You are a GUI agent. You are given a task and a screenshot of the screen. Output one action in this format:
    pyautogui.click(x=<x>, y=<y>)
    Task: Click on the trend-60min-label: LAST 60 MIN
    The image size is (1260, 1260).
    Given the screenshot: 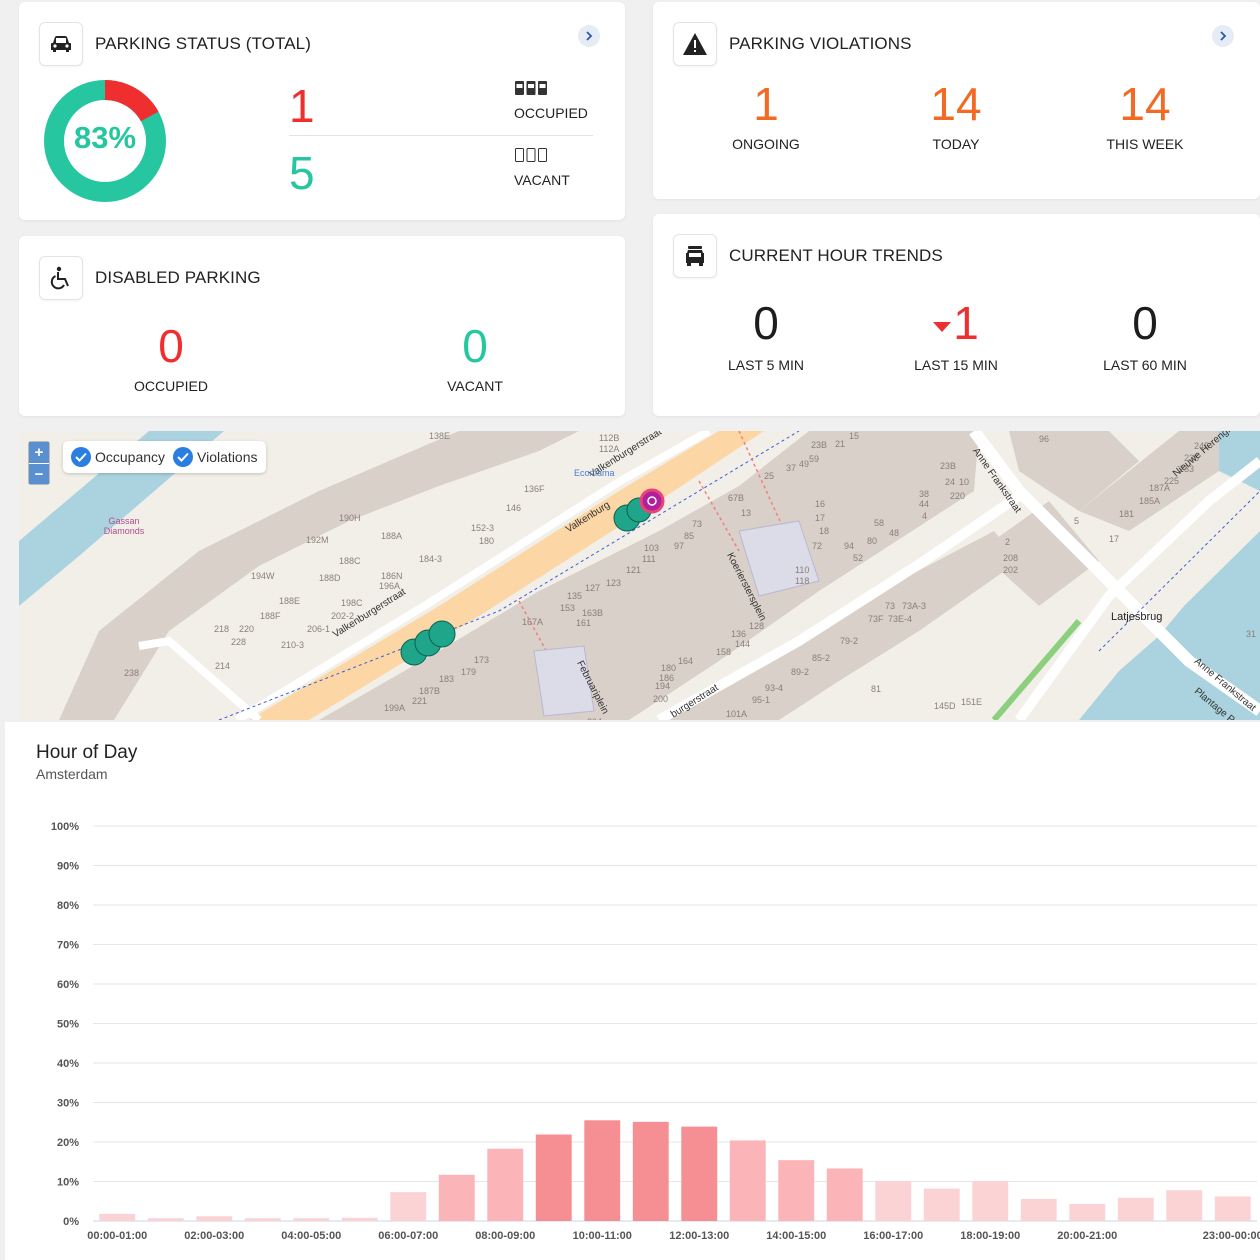 What is the action you would take?
    pyautogui.click(x=1145, y=365)
    